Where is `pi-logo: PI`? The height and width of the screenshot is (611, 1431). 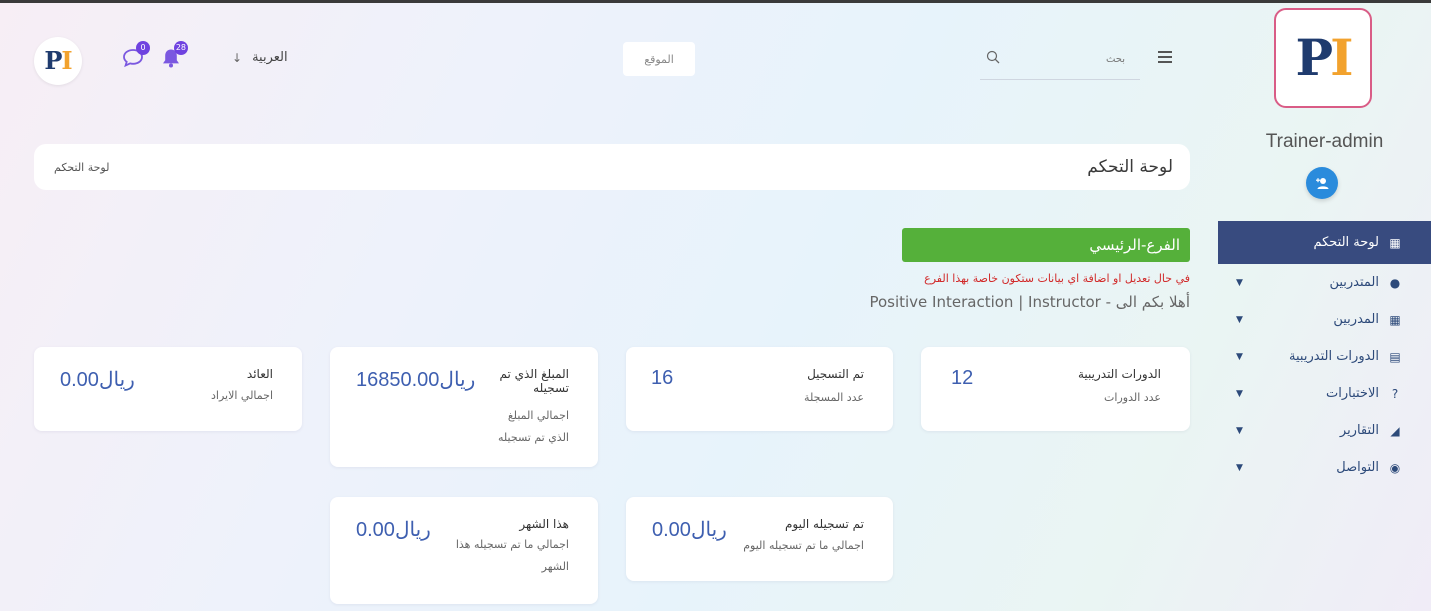 pi-logo: PI is located at coordinates (1324, 57).